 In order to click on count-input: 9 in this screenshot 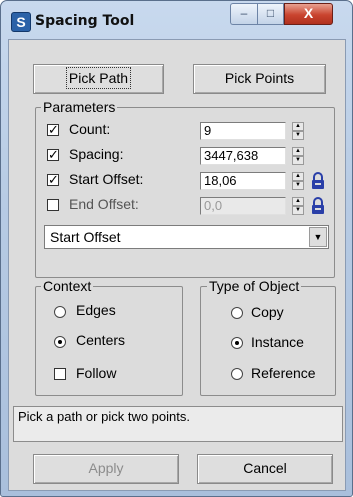, I will do `click(243, 131)`.